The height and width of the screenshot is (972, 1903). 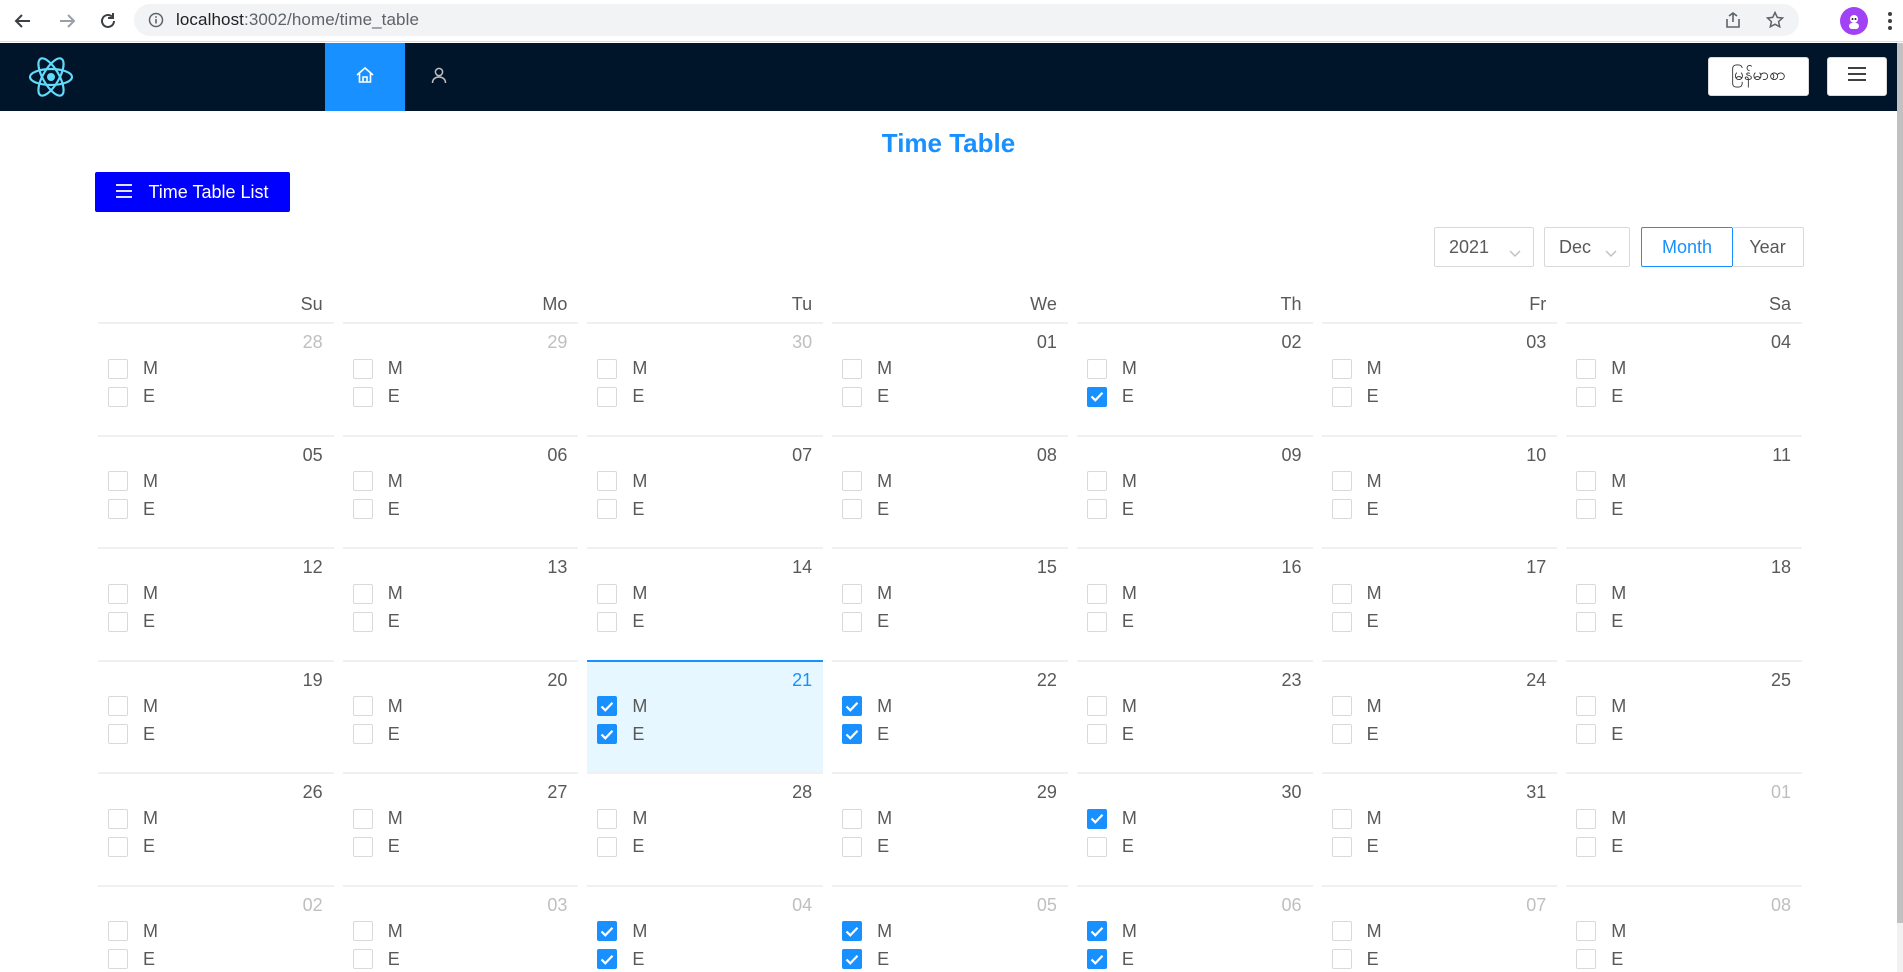 I want to click on calendar-cell: 18 M E, so click(x=1684, y=603).